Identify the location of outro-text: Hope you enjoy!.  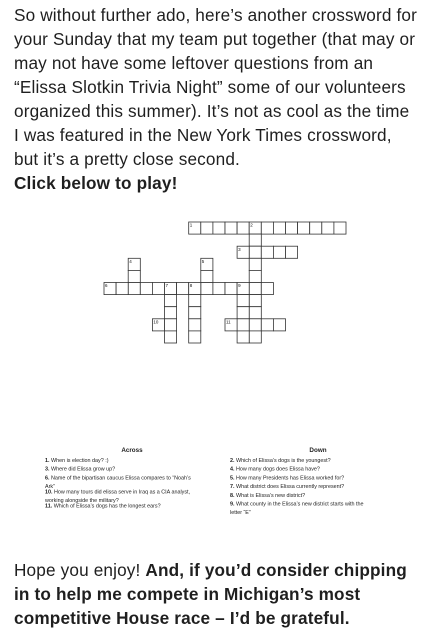
(80, 570).